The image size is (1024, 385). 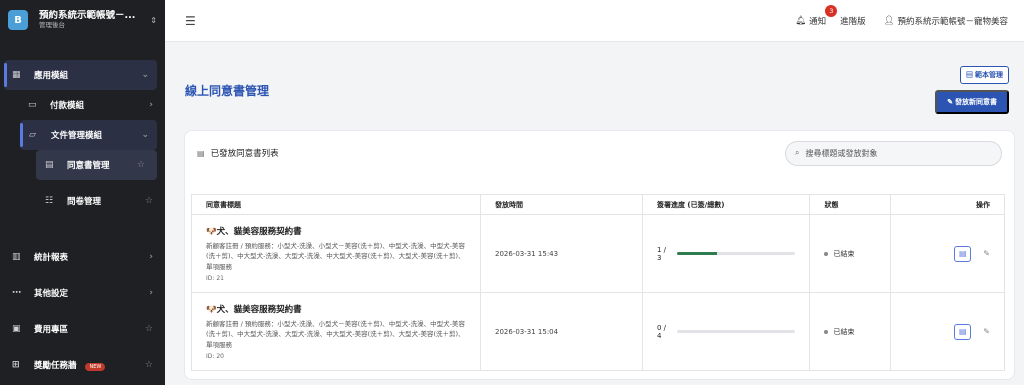 I want to click on progress-cell: 1 / 3, so click(x=726, y=253).